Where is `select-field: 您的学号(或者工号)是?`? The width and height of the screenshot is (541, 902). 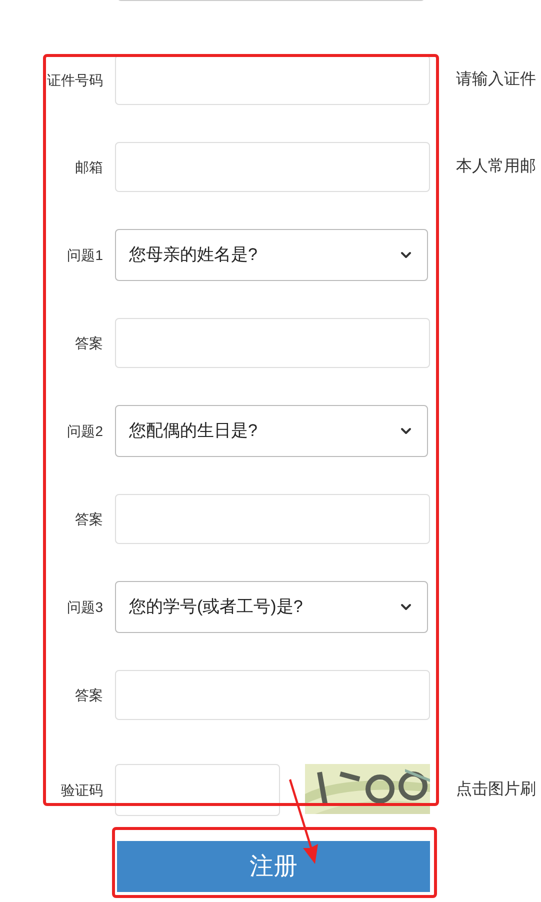
select-field: 您的学号(或者工号)是? is located at coordinates (271, 607).